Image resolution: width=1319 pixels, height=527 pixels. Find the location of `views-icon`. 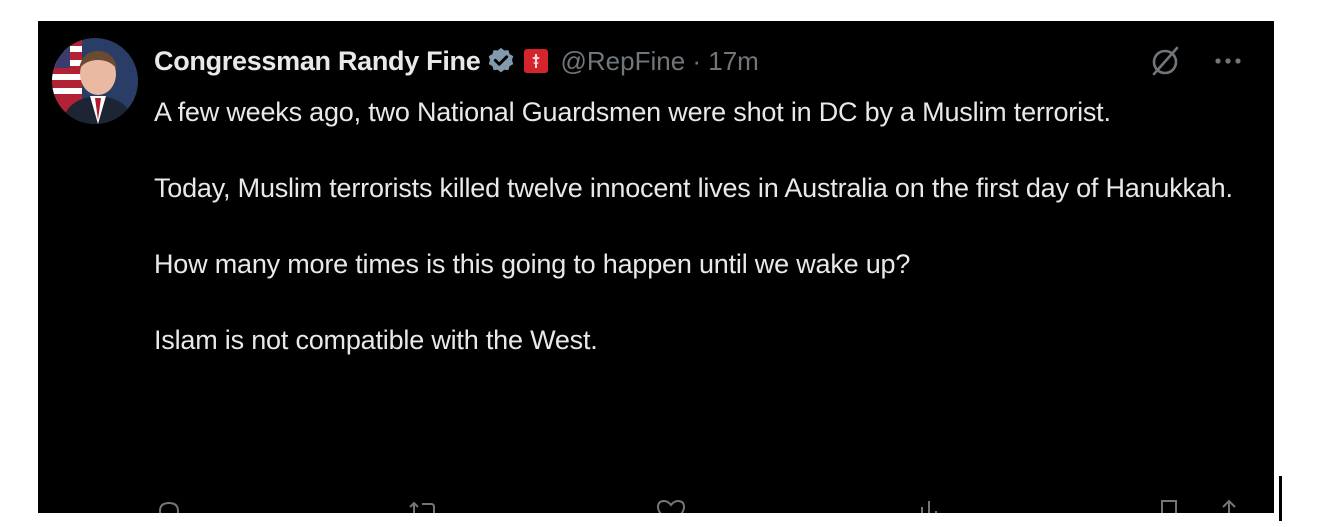

views-icon is located at coordinates (929, 507).